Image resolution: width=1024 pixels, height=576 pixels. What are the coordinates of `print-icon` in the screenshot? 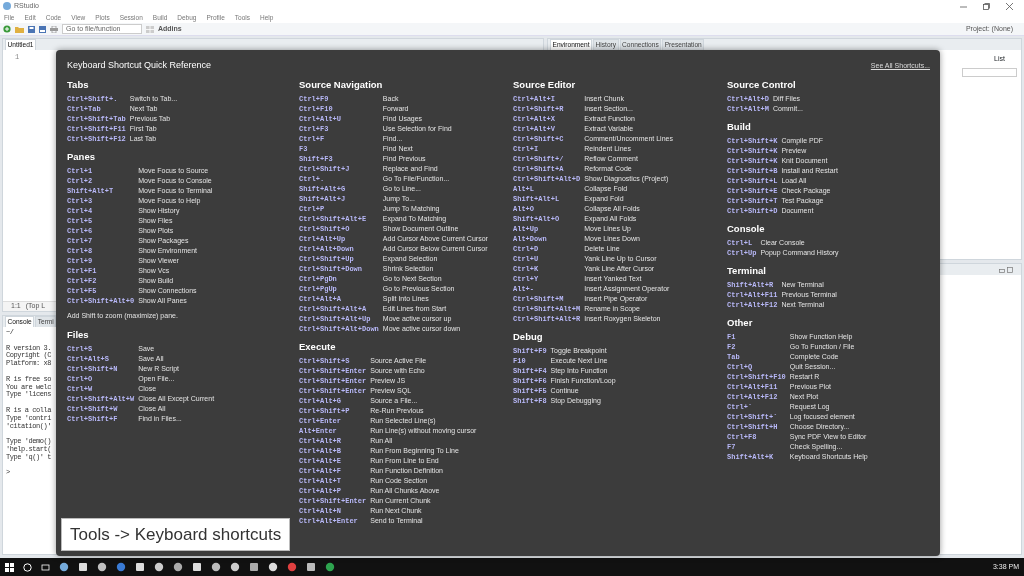 It's located at (54, 29).